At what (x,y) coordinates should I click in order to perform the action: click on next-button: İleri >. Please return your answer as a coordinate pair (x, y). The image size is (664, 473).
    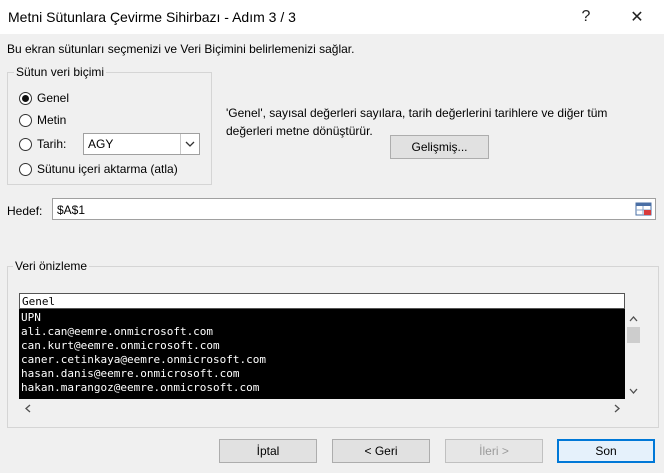
    Looking at the image, I should click on (494, 451).